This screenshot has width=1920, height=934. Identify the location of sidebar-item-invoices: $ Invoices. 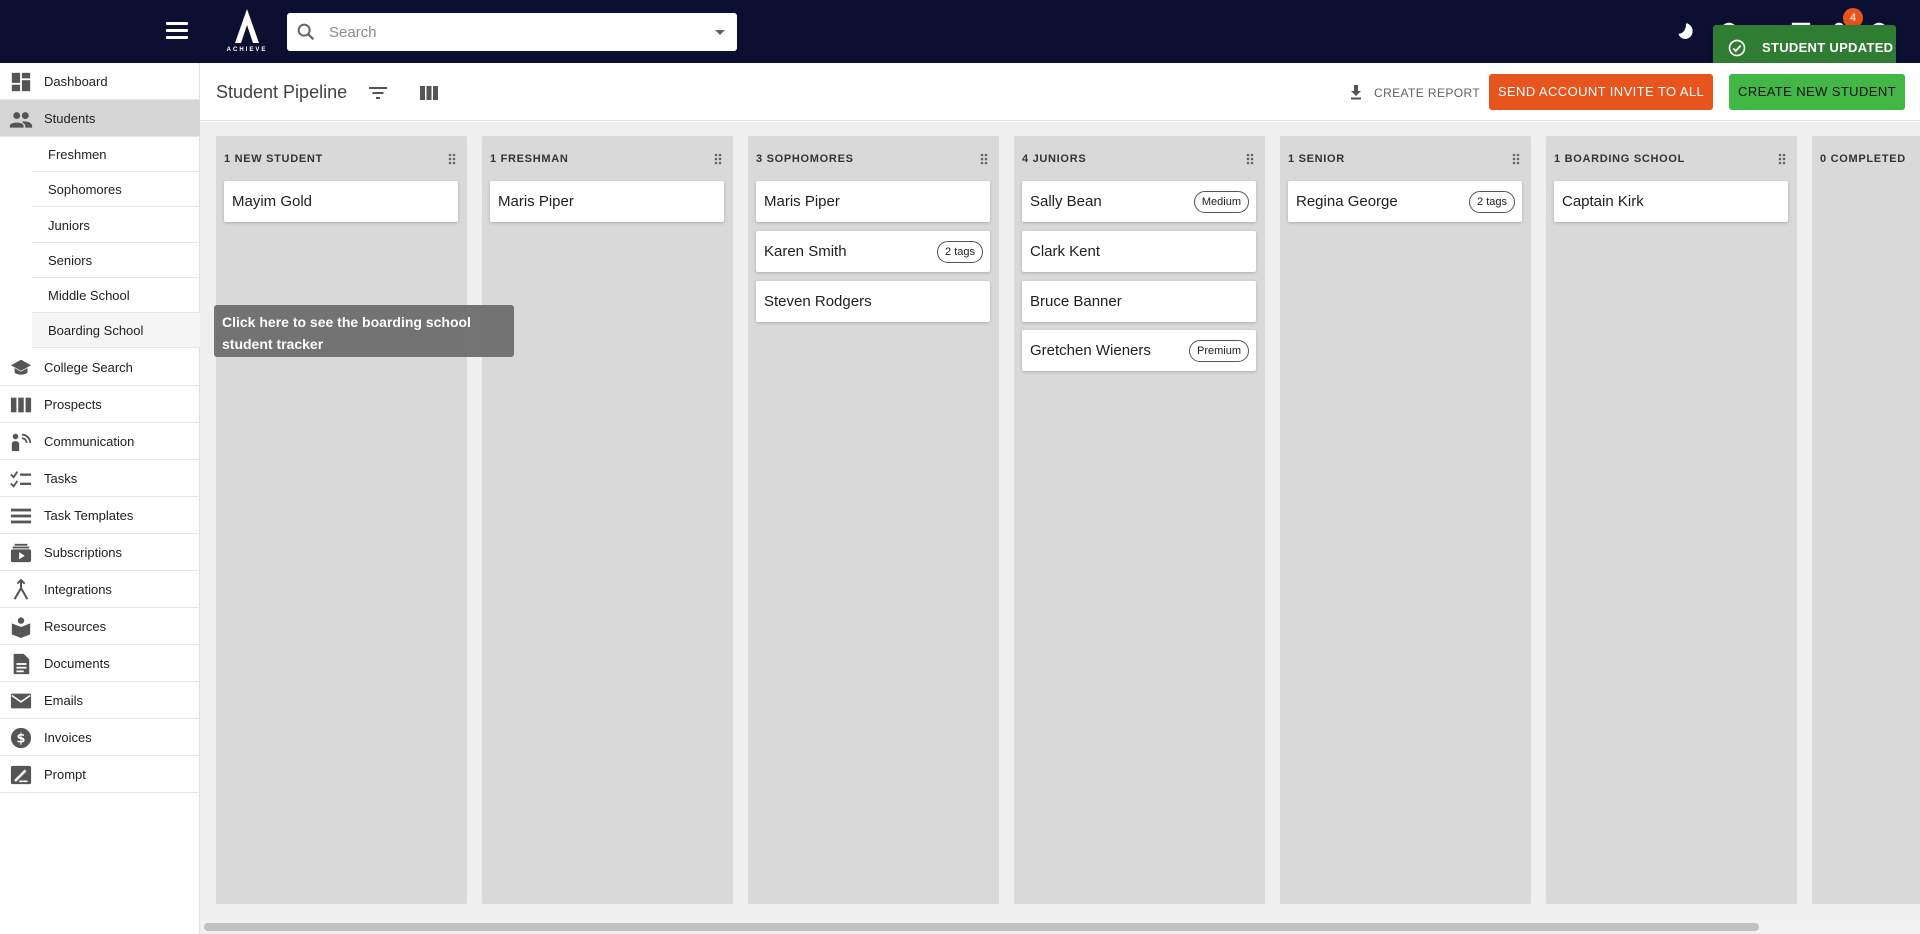
(100, 737).